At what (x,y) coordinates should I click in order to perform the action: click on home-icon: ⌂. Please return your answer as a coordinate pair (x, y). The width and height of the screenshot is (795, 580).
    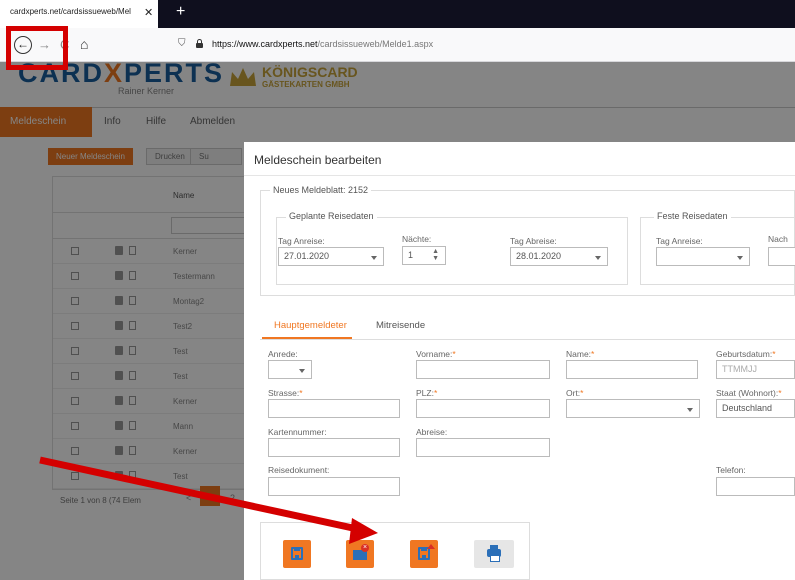
    Looking at the image, I should click on (84, 44).